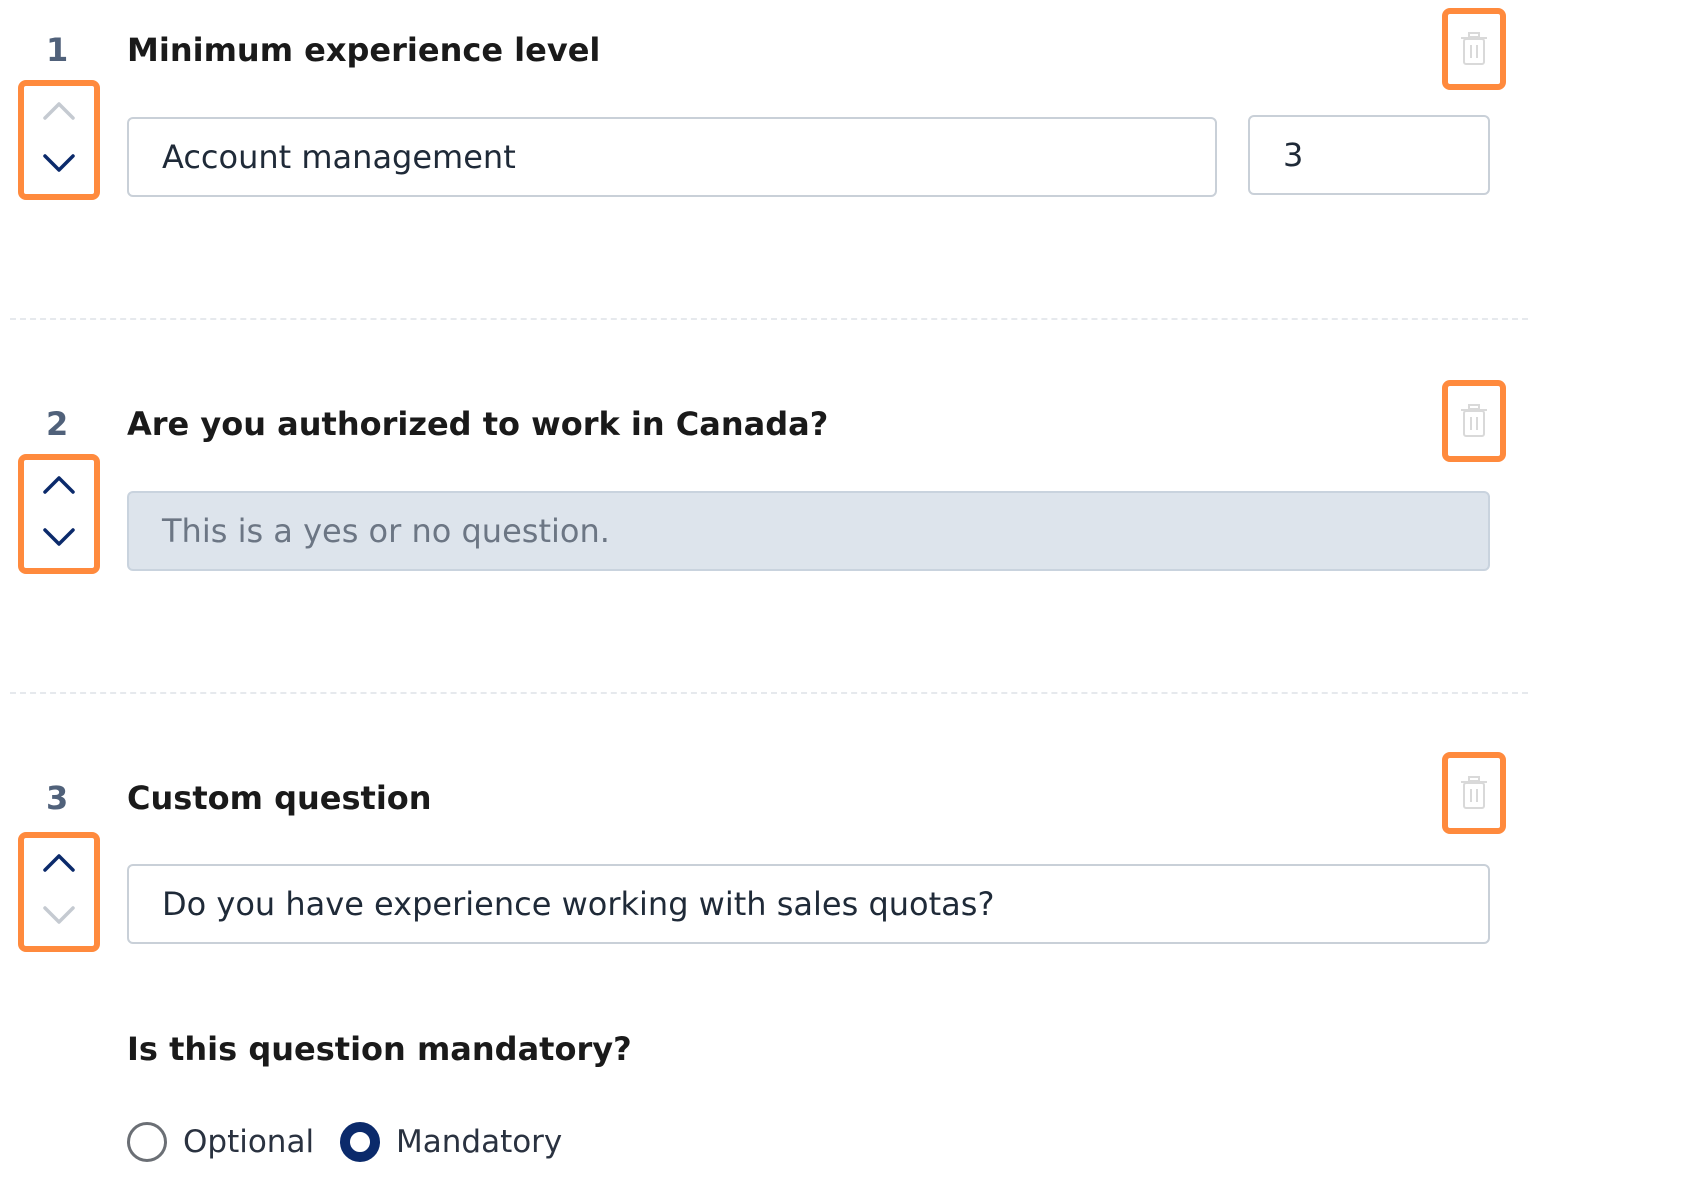  I want to click on question-title: Minimum experience level, so click(364, 50).